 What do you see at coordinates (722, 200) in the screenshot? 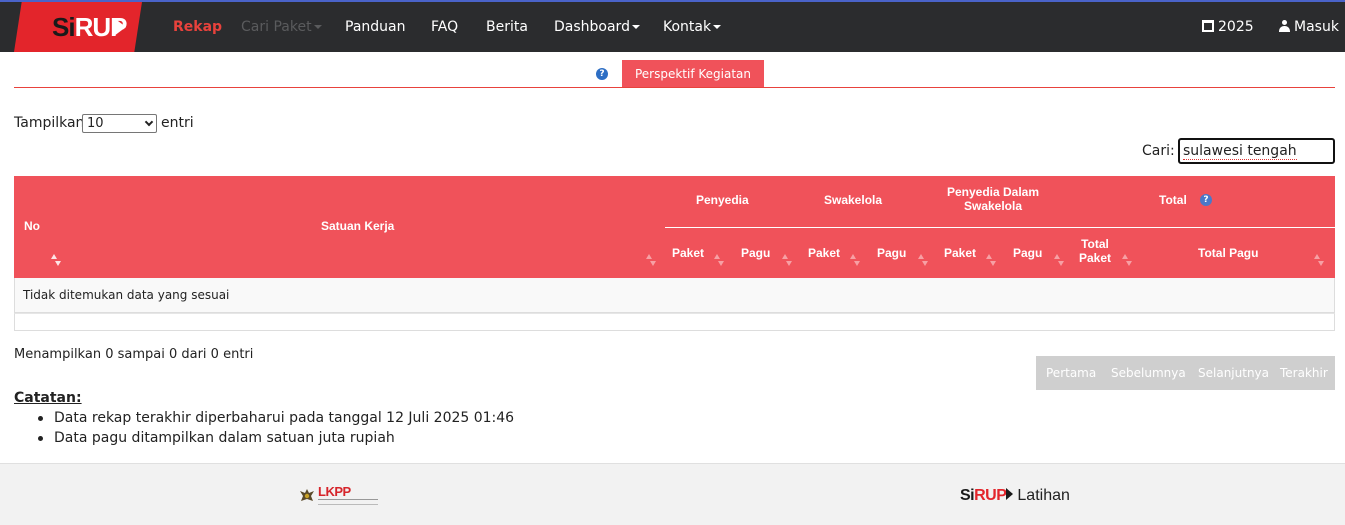
I see `group-penyedia: Penyedia` at bounding box center [722, 200].